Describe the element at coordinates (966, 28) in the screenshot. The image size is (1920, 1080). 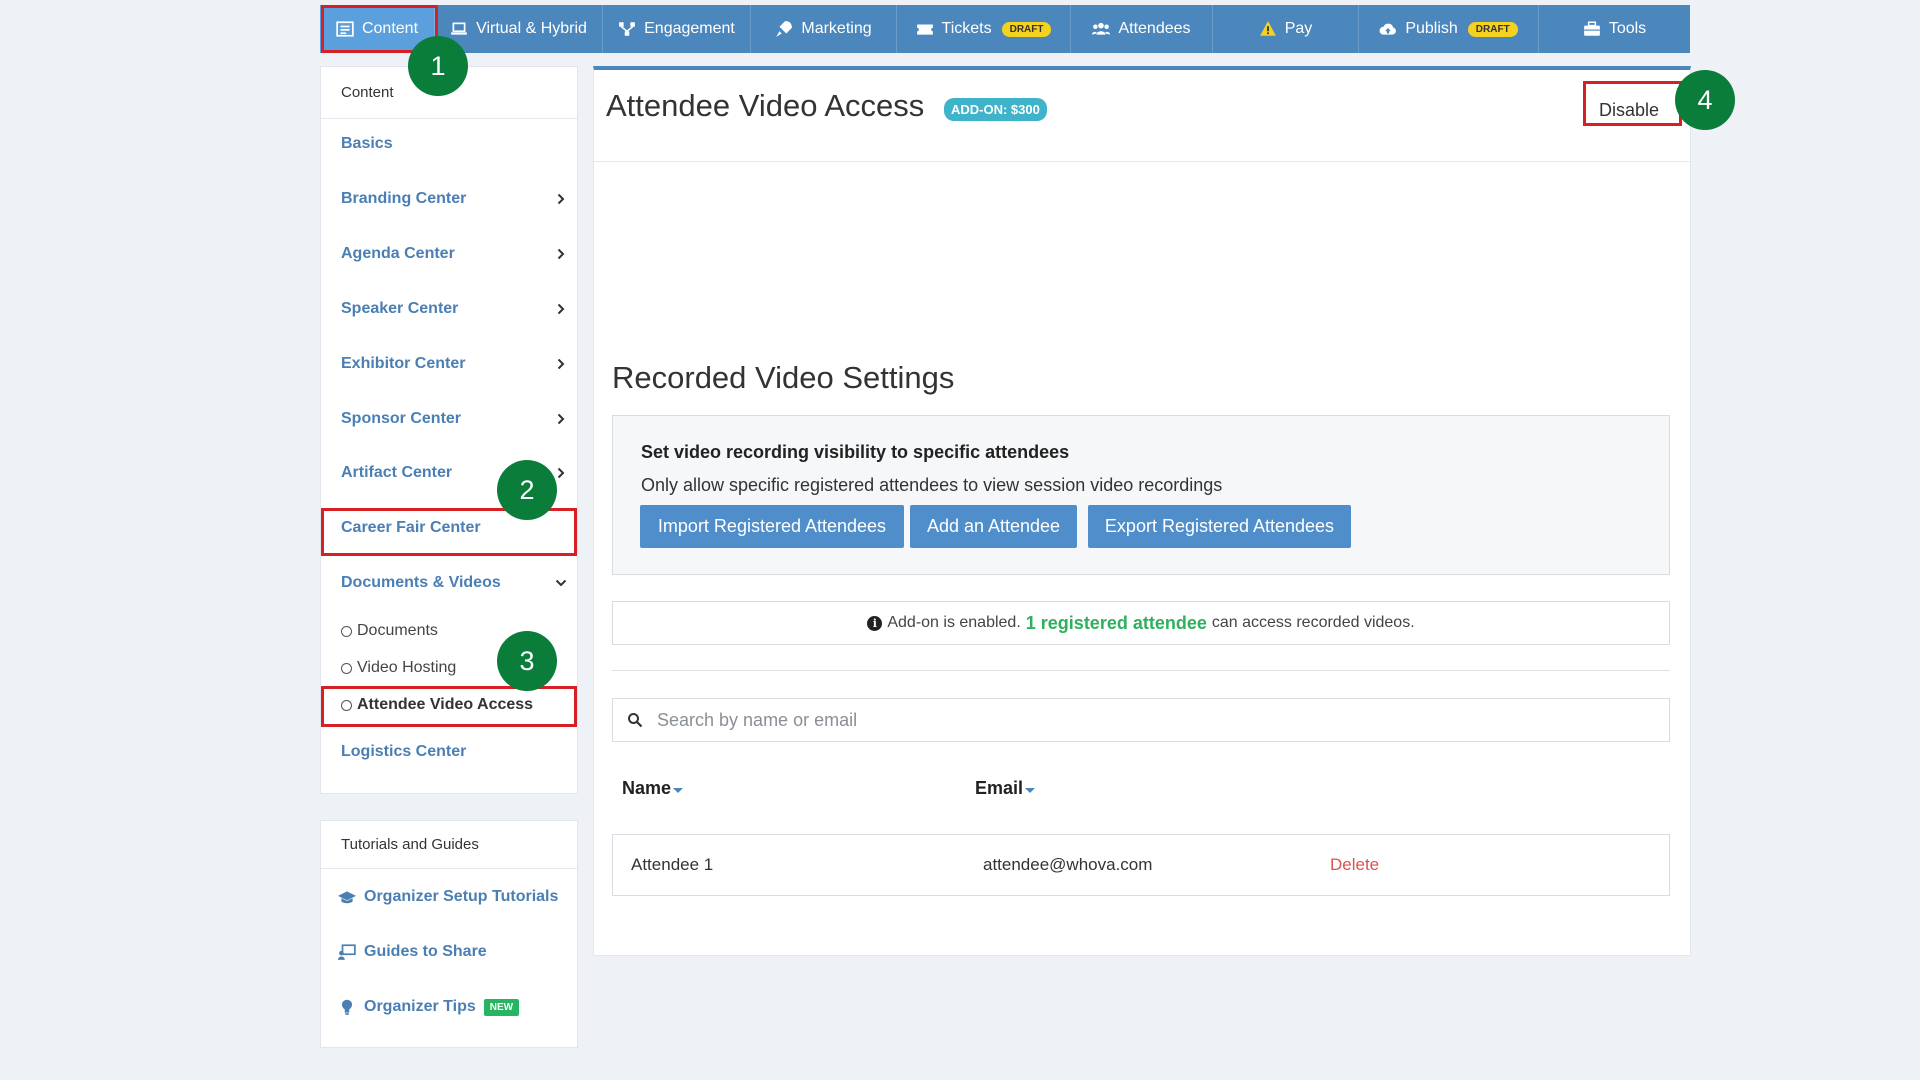
I see `nav-label: Tickets` at that location.